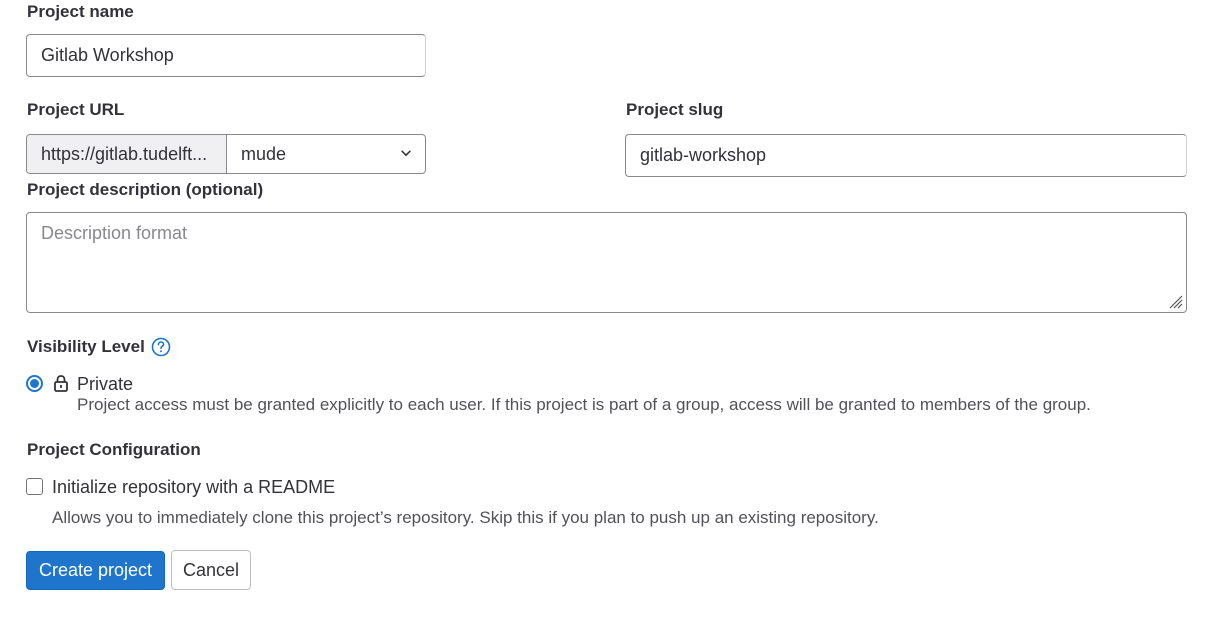 This screenshot has width=1223, height=618. What do you see at coordinates (61, 385) in the screenshot?
I see `lock-icon` at bounding box center [61, 385].